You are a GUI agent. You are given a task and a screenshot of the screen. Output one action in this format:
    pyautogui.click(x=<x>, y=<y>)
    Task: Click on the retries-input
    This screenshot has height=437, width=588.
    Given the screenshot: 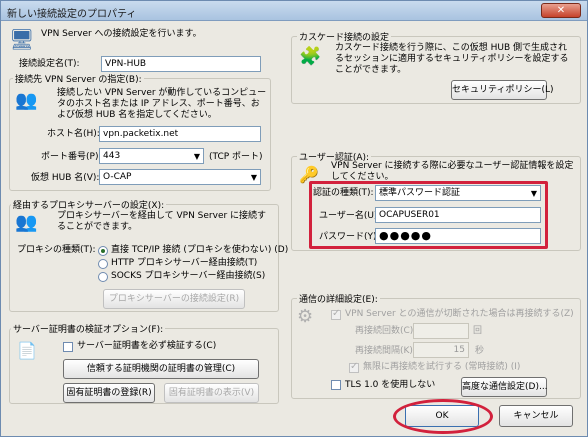 What is the action you would take?
    pyautogui.click(x=441, y=331)
    